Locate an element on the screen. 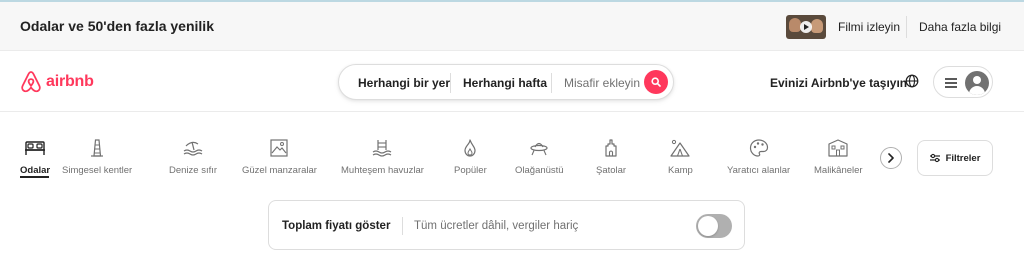  category-mansions: Malikâneler is located at coordinates (838, 157).